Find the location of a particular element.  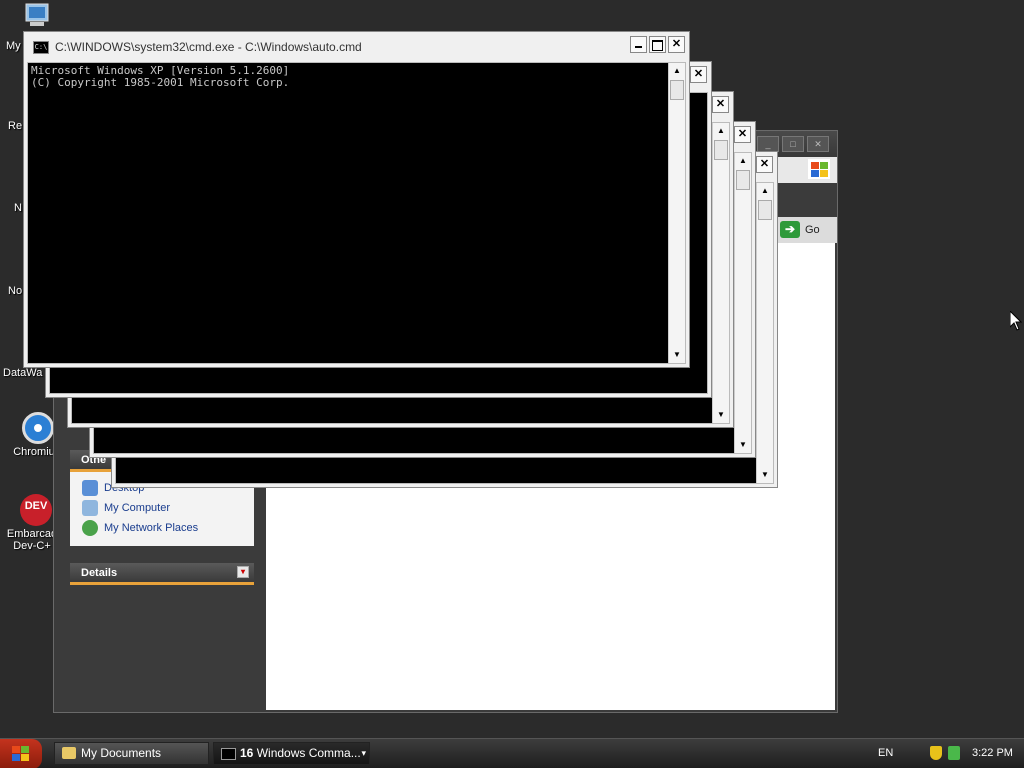

cmd-icon is located at coordinates (228, 754).